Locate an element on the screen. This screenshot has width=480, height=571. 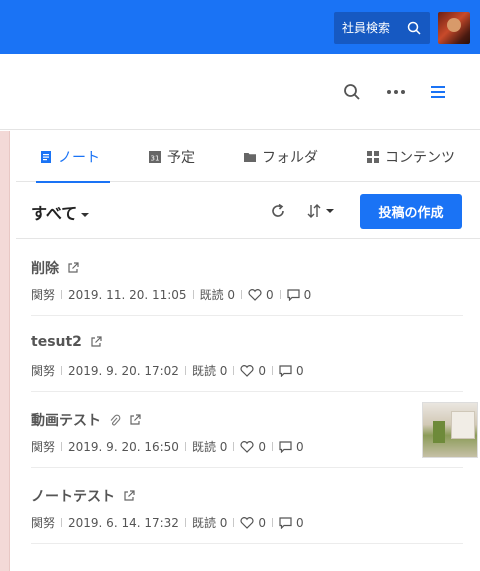
refresh-icon is located at coordinates (278, 211).